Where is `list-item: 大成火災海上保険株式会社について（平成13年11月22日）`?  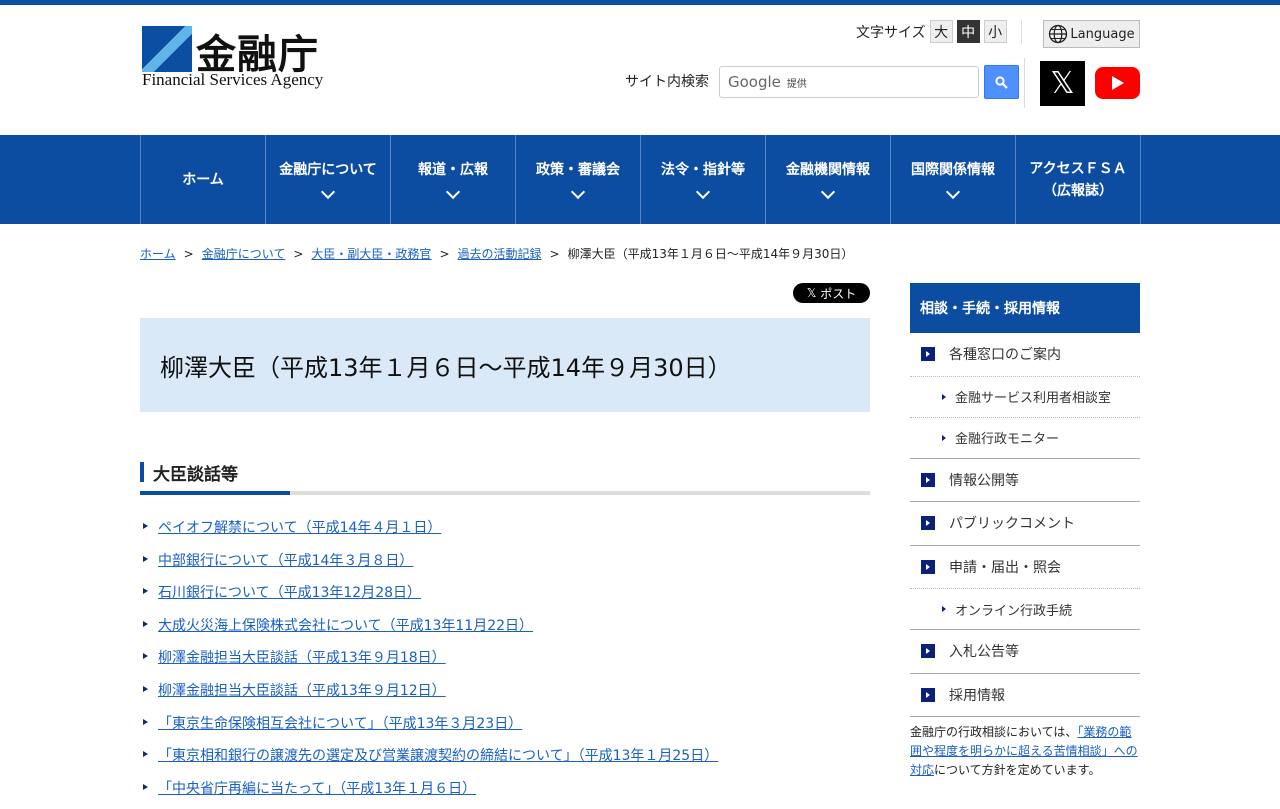 list-item: 大成火災海上保険株式会社について（平成13年11月22日） is located at coordinates (429, 630).